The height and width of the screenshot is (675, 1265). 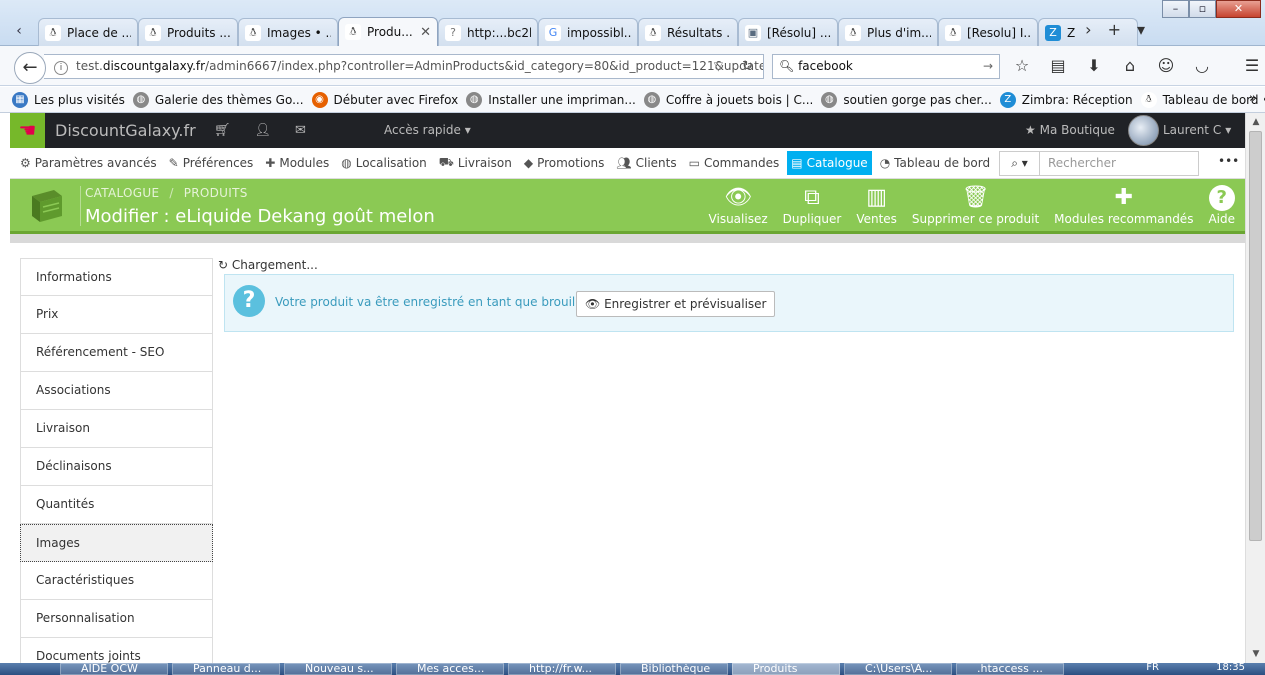 What do you see at coordinates (116, 467) in the screenshot?
I see `sidebar-item: Déclinaisons` at bounding box center [116, 467].